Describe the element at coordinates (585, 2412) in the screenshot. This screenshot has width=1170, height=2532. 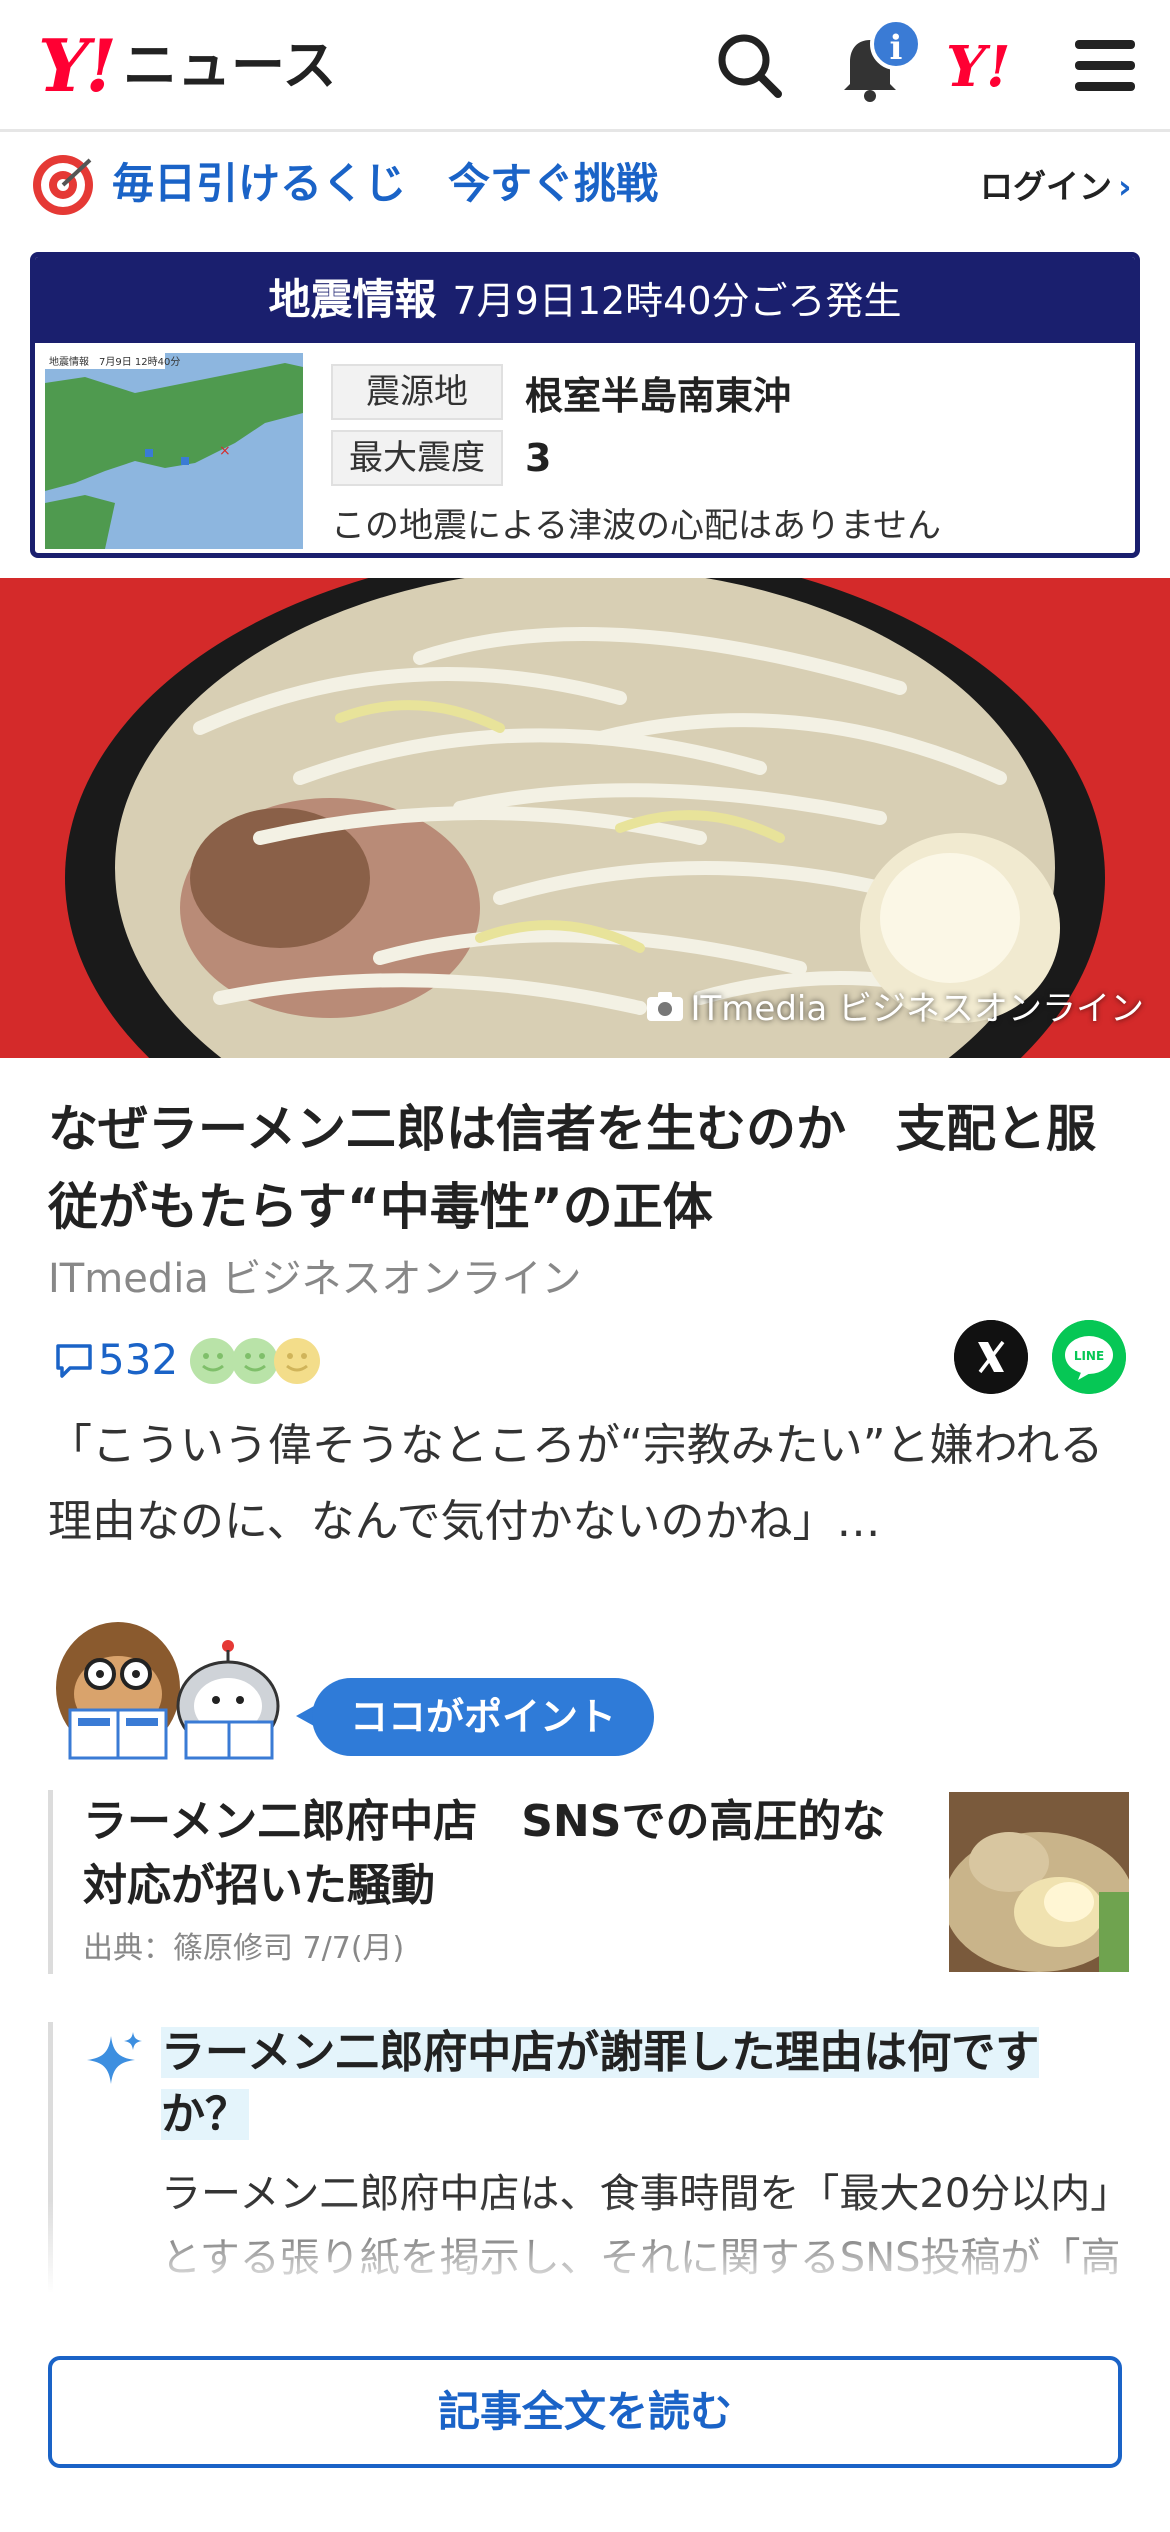
I see `read-full-article-button: 記事全文を読む` at that location.